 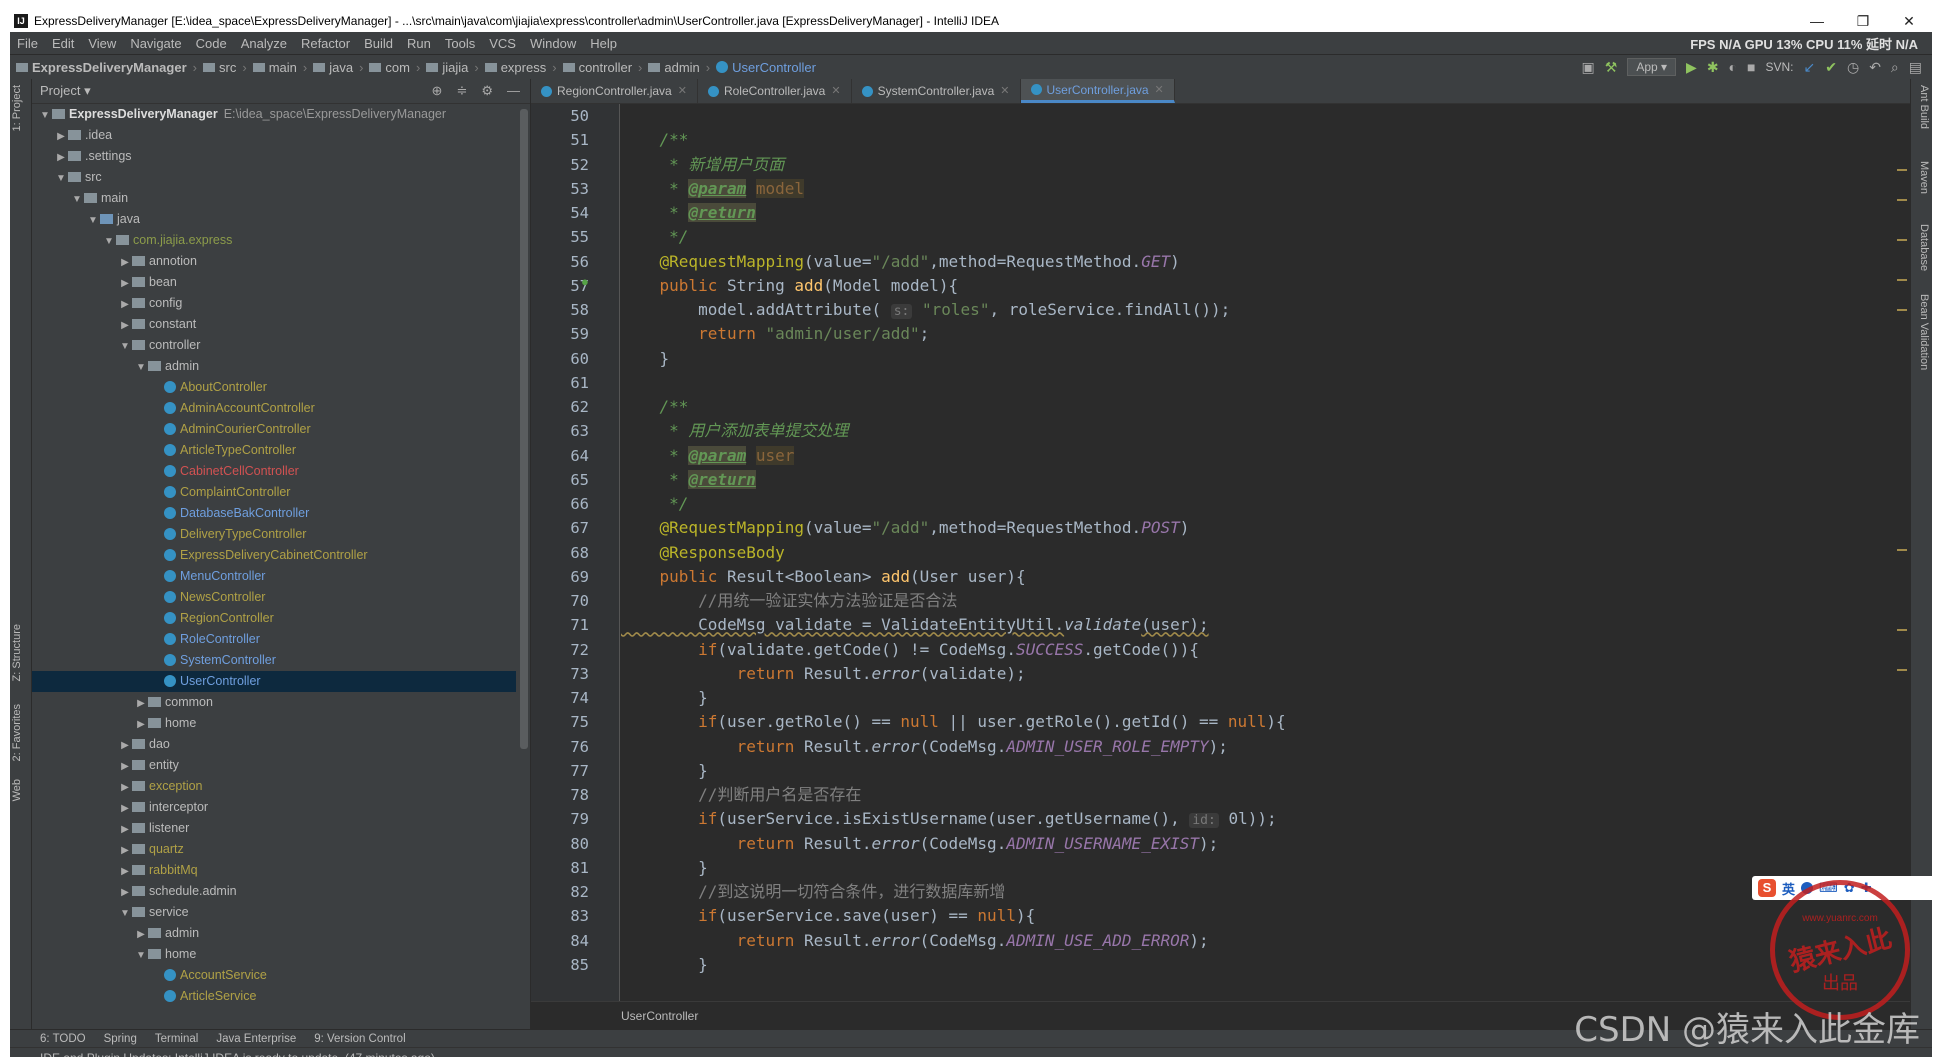 What do you see at coordinates (391, 67) in the screenshot?
I see `breadcrumb-com: com ›` at bounding box center [391, 67].